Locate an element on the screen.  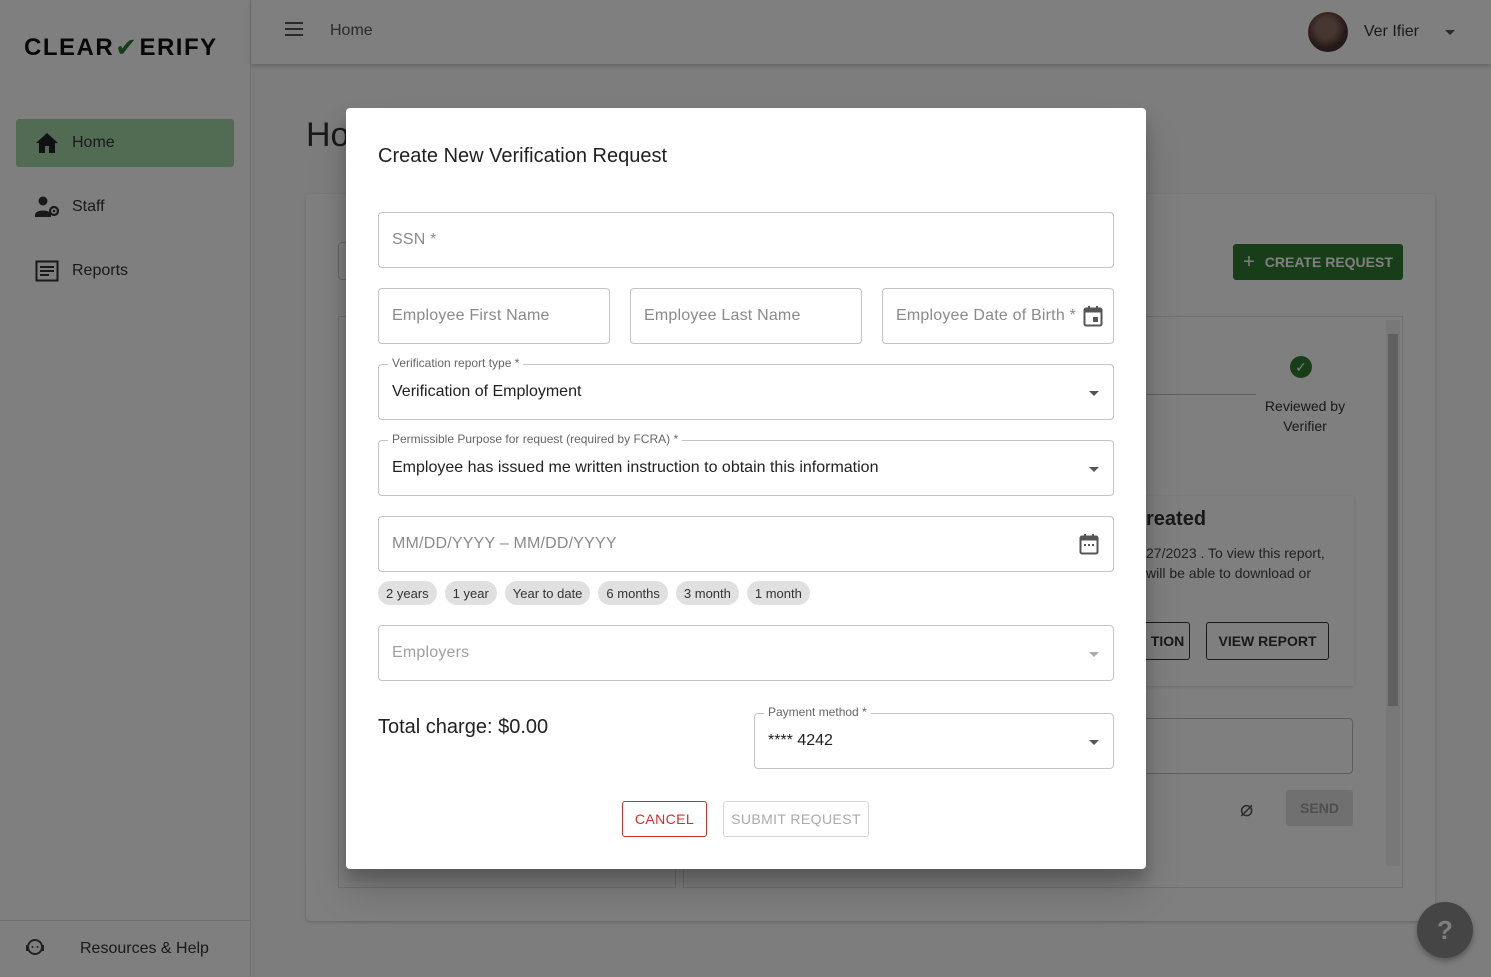
payment-method-label: Payment method * is located at coordinates (817, 712).